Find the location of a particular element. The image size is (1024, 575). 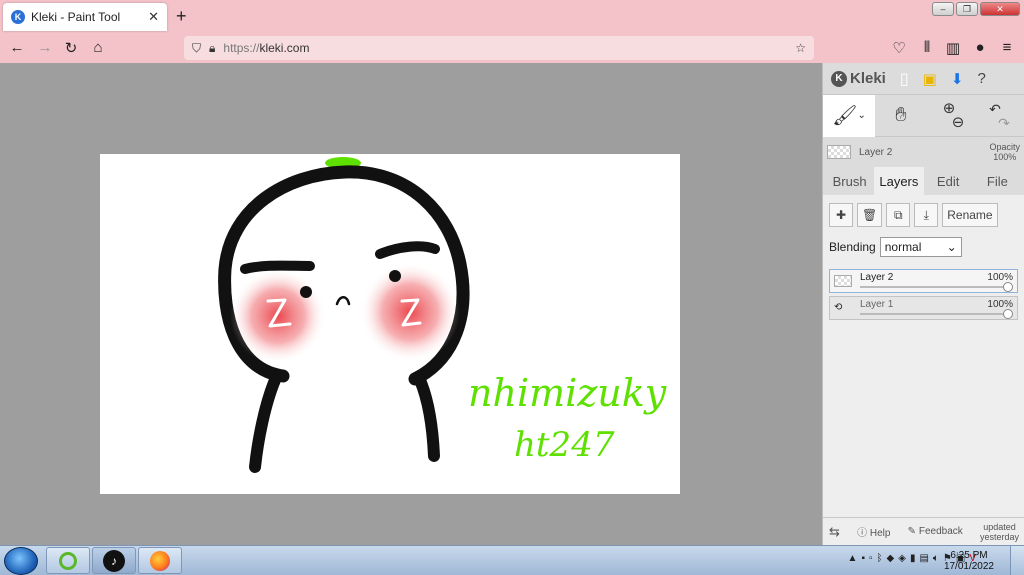

feedback-icon: ✎ is located at coordinates (912, 531).